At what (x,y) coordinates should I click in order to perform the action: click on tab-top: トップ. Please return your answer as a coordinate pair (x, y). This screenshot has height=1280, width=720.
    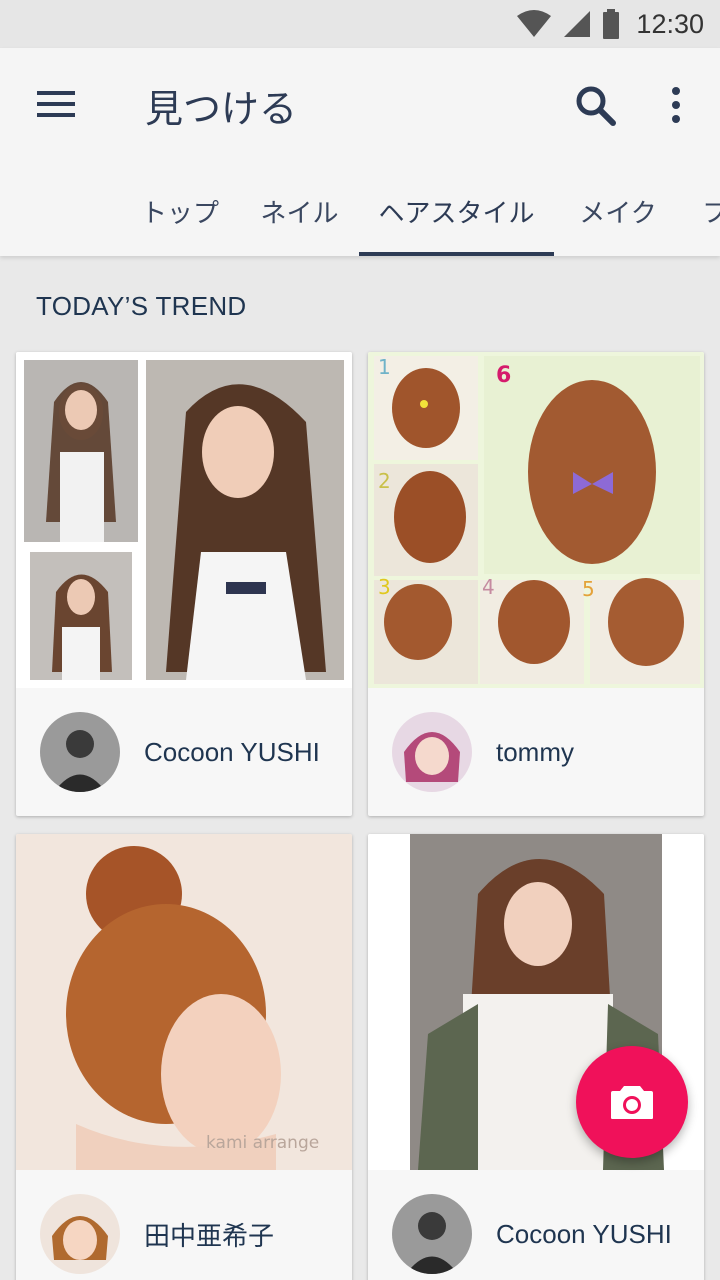
    Looking at the image, I should click on (180, 211).